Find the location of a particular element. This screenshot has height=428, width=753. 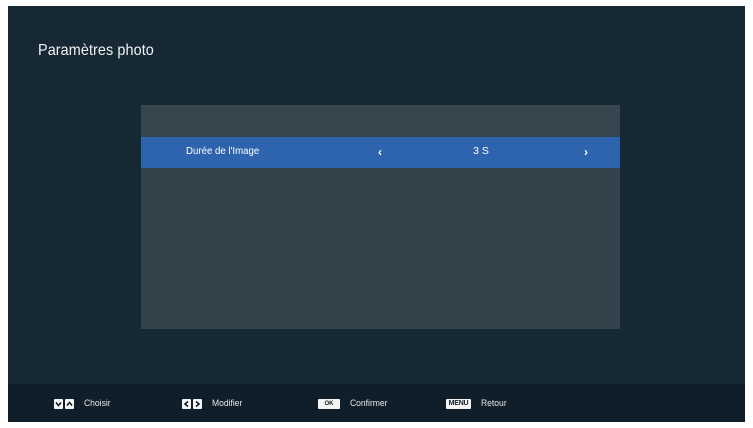

hint-label: Retour is located at coordinates (494, 403).